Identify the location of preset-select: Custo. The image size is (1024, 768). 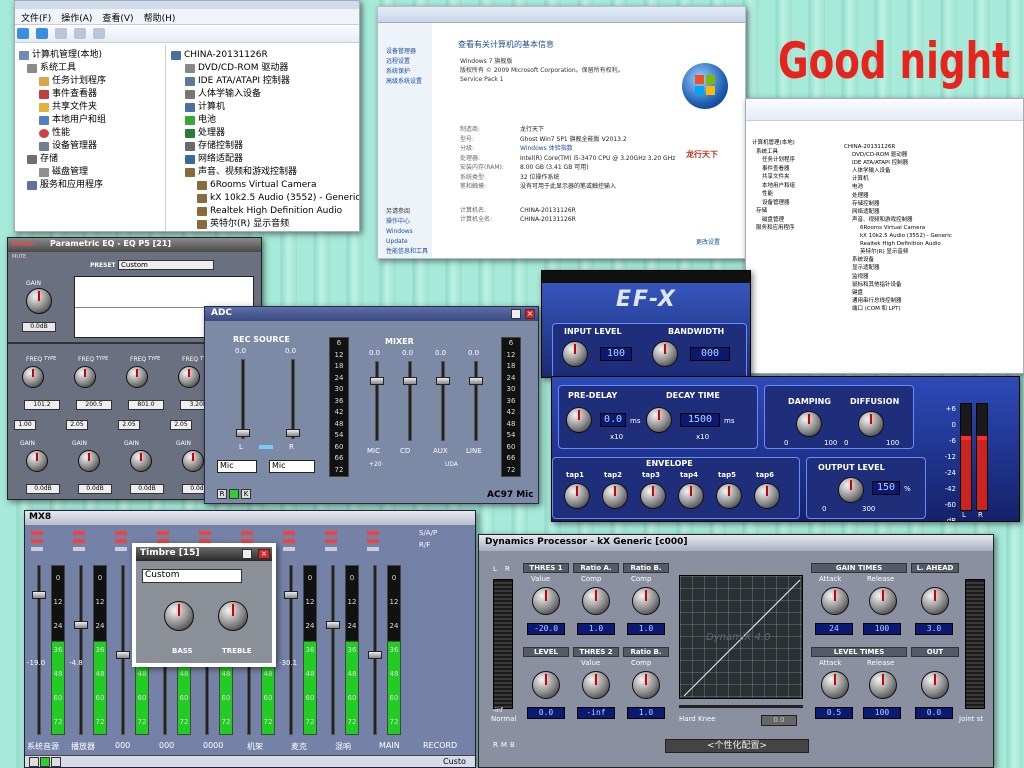
(454, 761).